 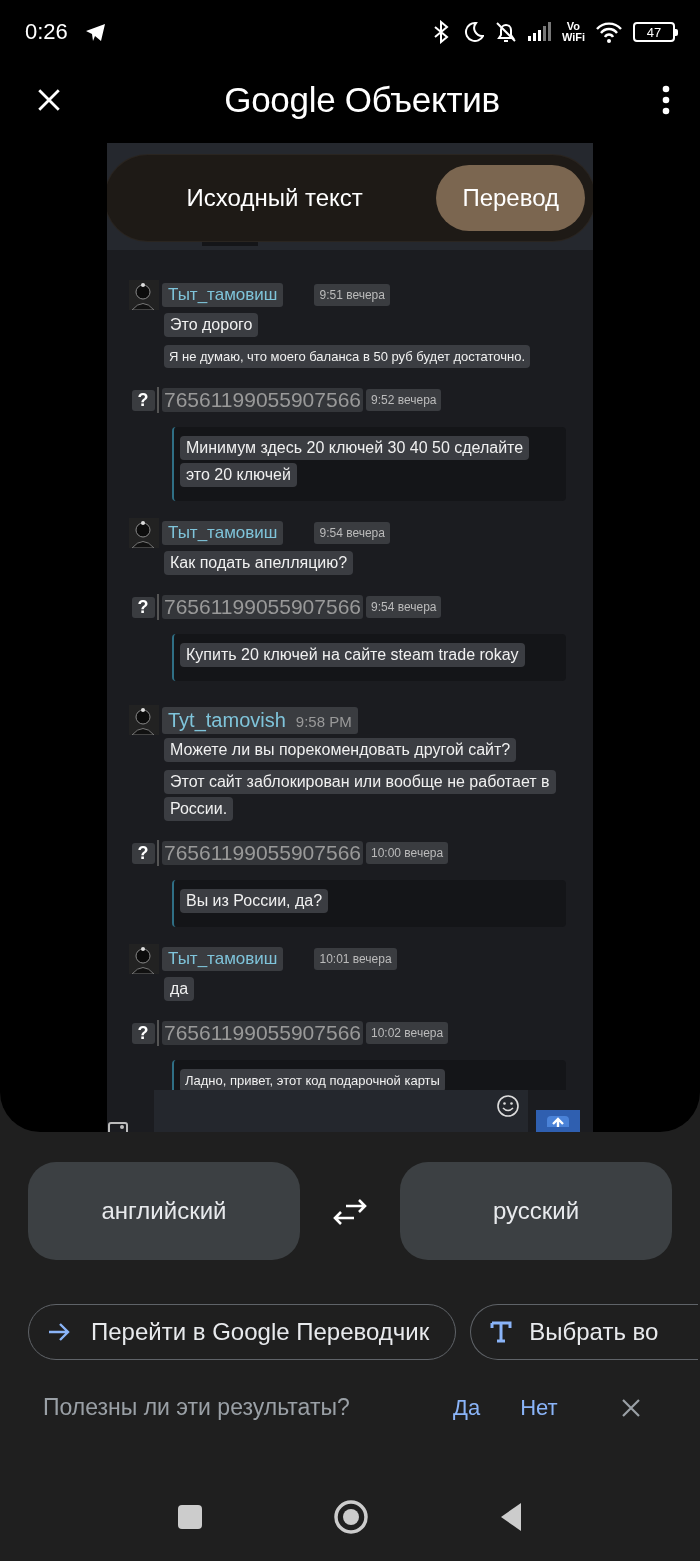 I want to click on app-title: Google Объектив, so click(x=362, y=100).